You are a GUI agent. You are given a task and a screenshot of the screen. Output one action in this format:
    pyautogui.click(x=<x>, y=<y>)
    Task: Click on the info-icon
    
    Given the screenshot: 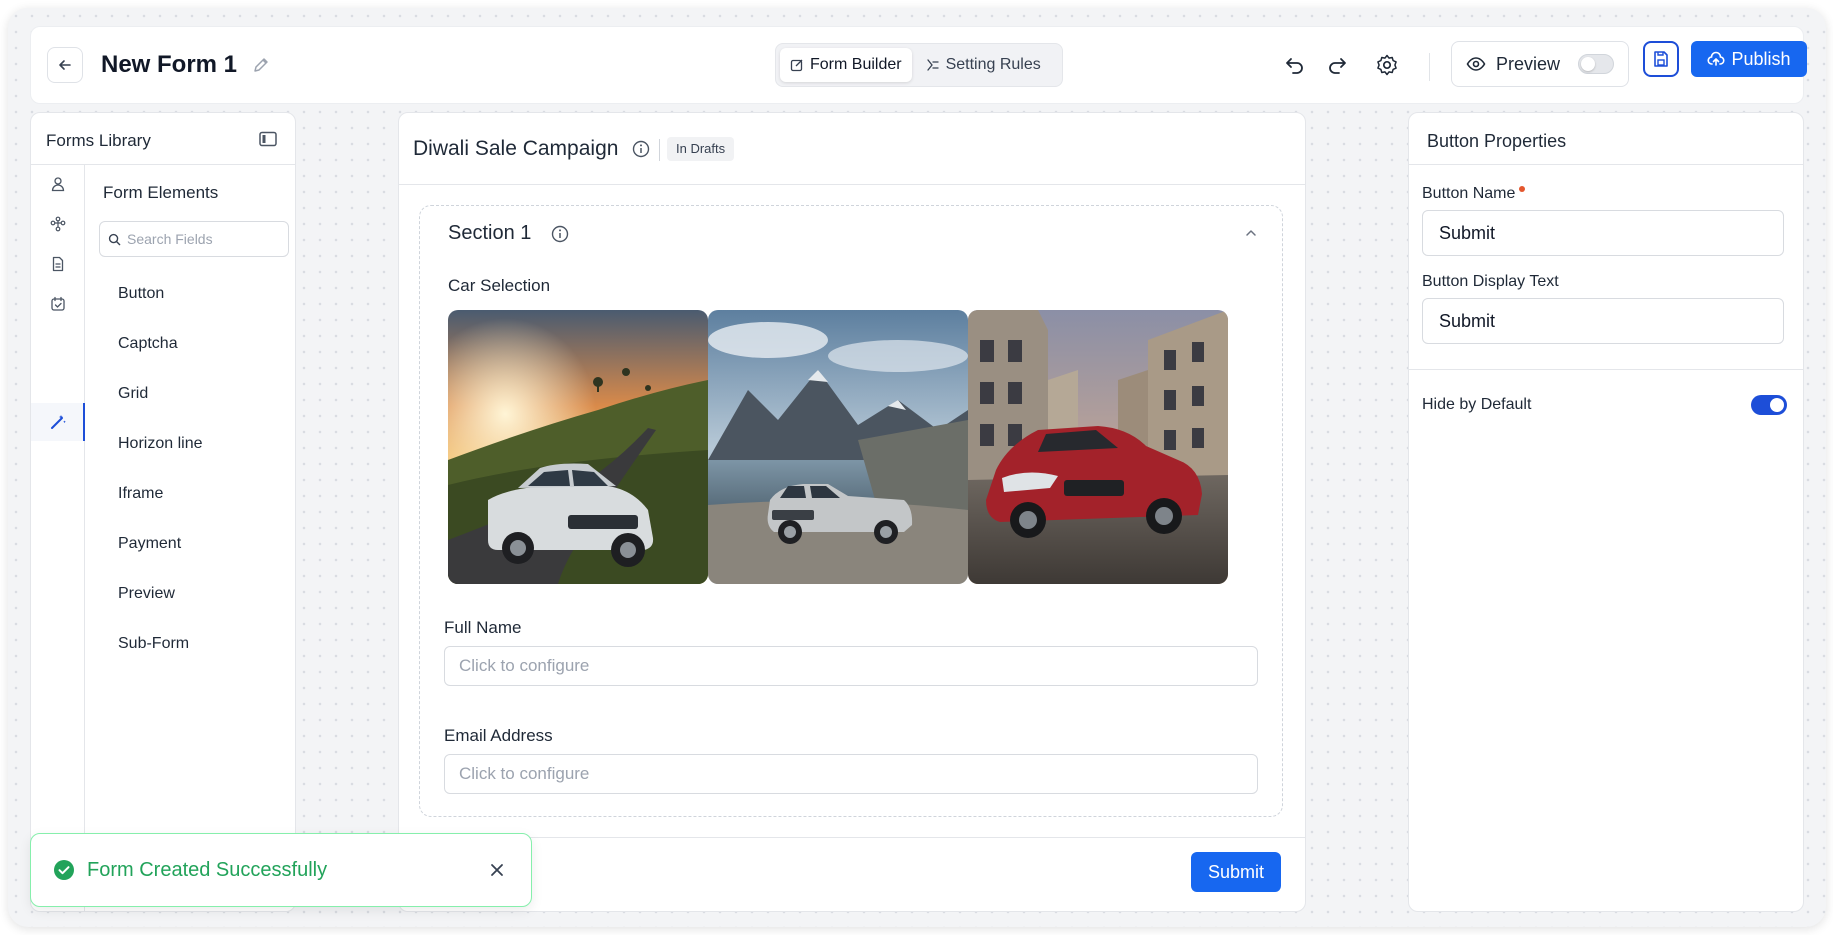 What is the action you would take?
    pyautogui.click(x=641, y=149)
    